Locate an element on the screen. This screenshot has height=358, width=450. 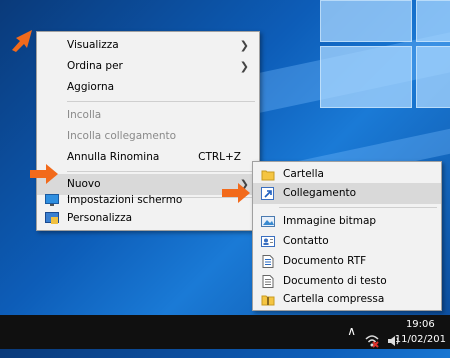
submenu-item-cartella-compressa: Cartella compressa is located at coordinates (347, 299).